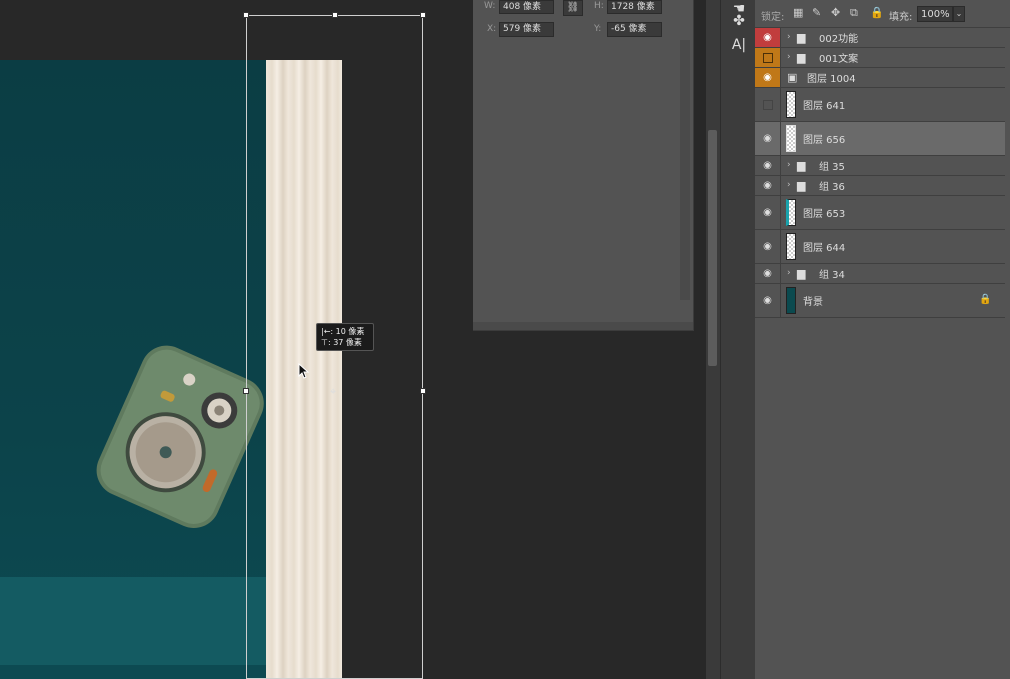 The width and height of the screenshot is (1010, 679). Describe the element at coordinates (573, 8) in the screenshot. I see `link-dimensions-icon: ⛓` at that location.